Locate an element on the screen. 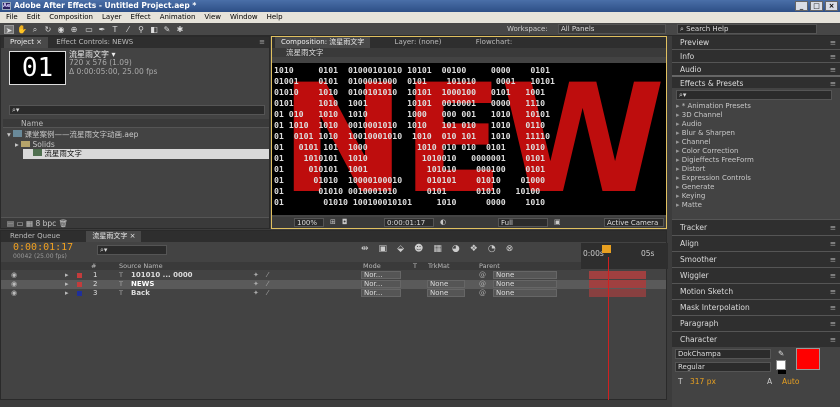 The height and width of the screenshot is (407, 840). preview-label: Preview is located at coordinates (694, 42).